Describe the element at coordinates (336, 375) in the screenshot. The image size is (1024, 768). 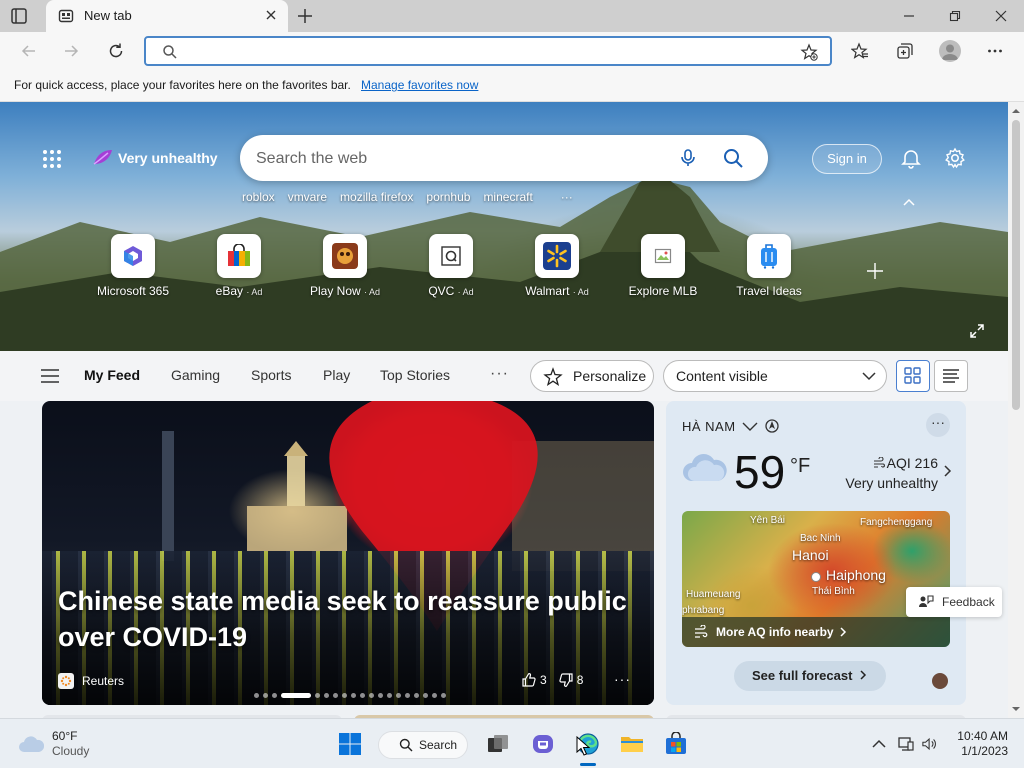
I see `tab-play: Play` at that location.